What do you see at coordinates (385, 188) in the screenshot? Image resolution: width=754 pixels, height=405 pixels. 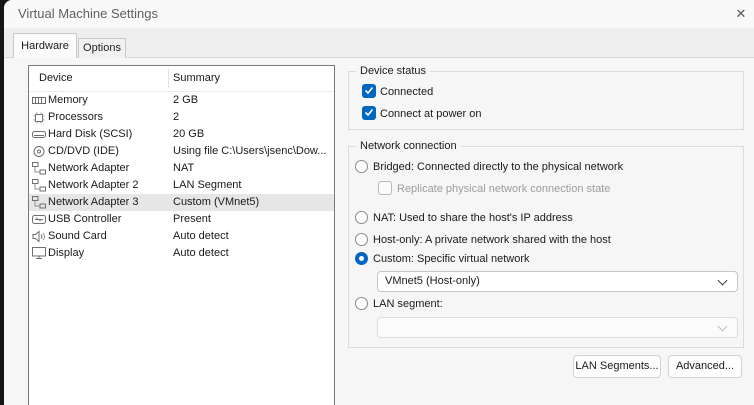 I see `replicate-network-state-checkbox` at bounding box center [385, 188].